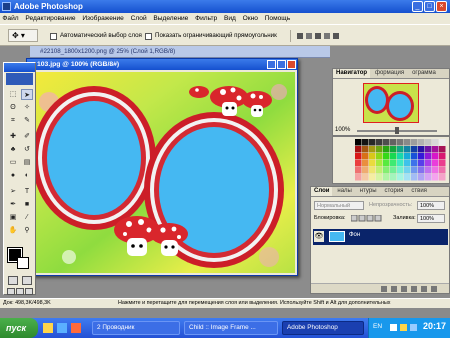 The height and width of the screenshot is (338, 450). I want to click on shape-icon: ■, so click(27, 204).